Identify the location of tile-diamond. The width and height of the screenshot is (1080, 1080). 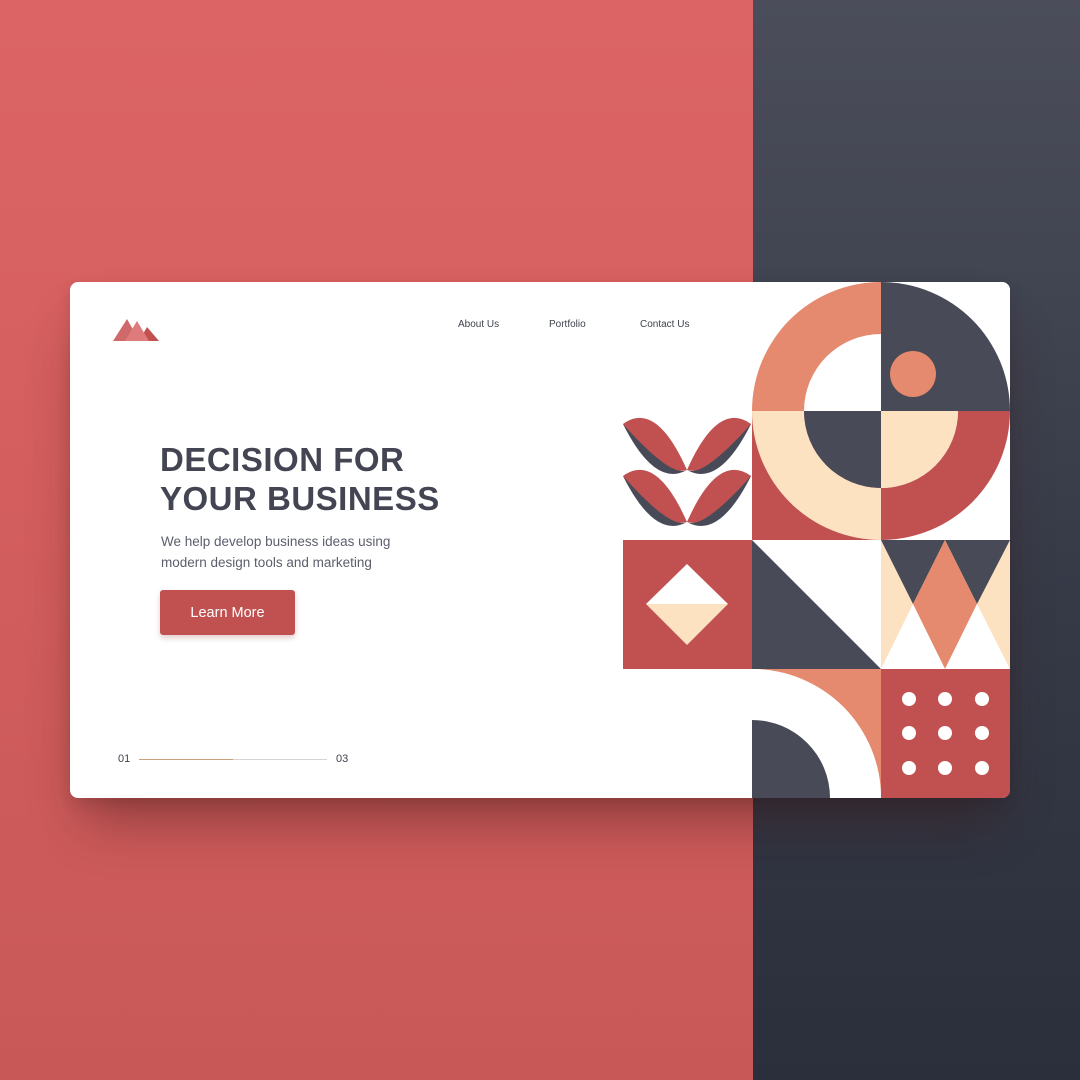
(687, 604).